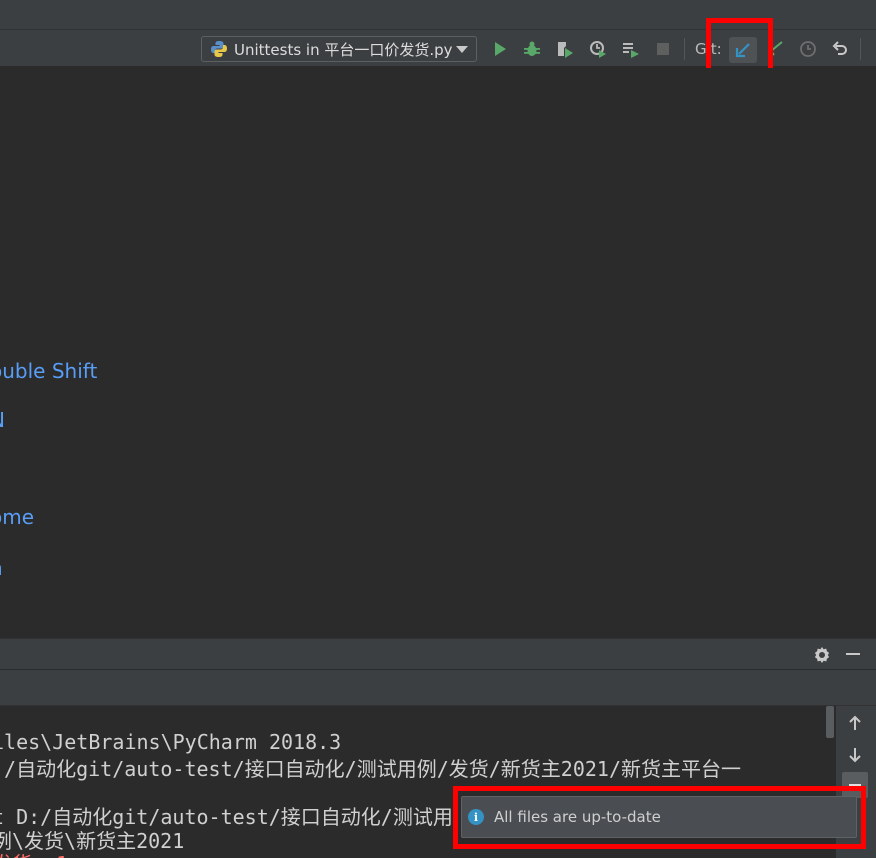 This screenshot has width=876, height=858. Describe the element at coordinates (343, 49) in the screenshot. I see `run-configuration-label: Unittests in 平台一口价发货.py` at that location.